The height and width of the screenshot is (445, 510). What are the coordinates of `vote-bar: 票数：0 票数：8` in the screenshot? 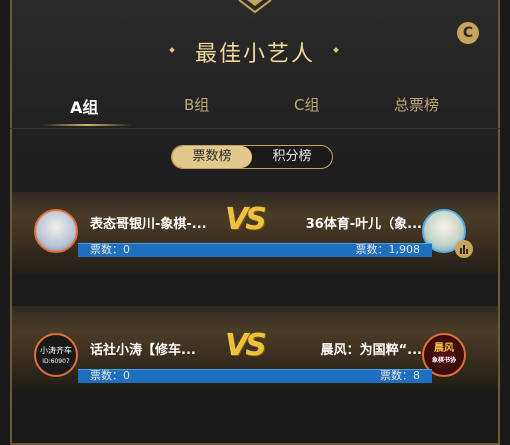 It's located at (255, 376).